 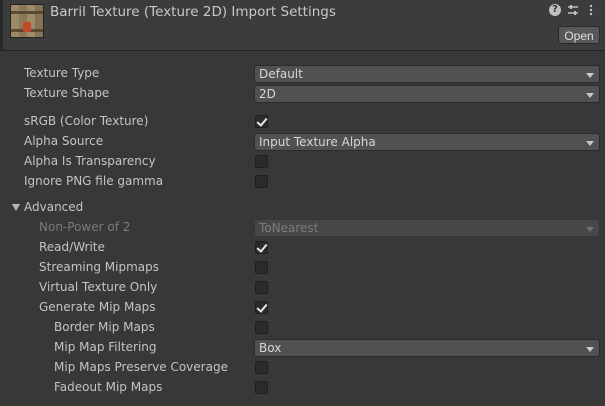 I want to click on texture-type-value: Default, so click(x=281, y=74).